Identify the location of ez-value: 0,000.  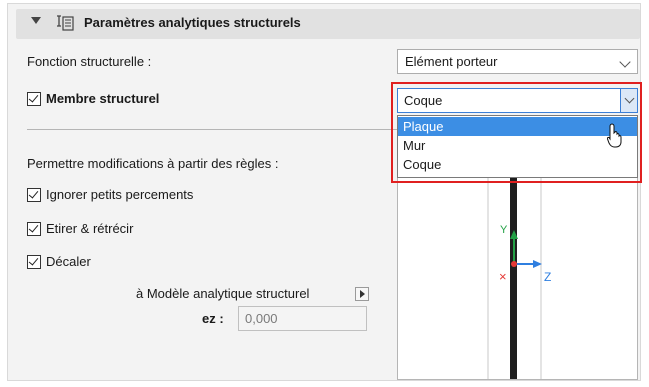
(261, 318).